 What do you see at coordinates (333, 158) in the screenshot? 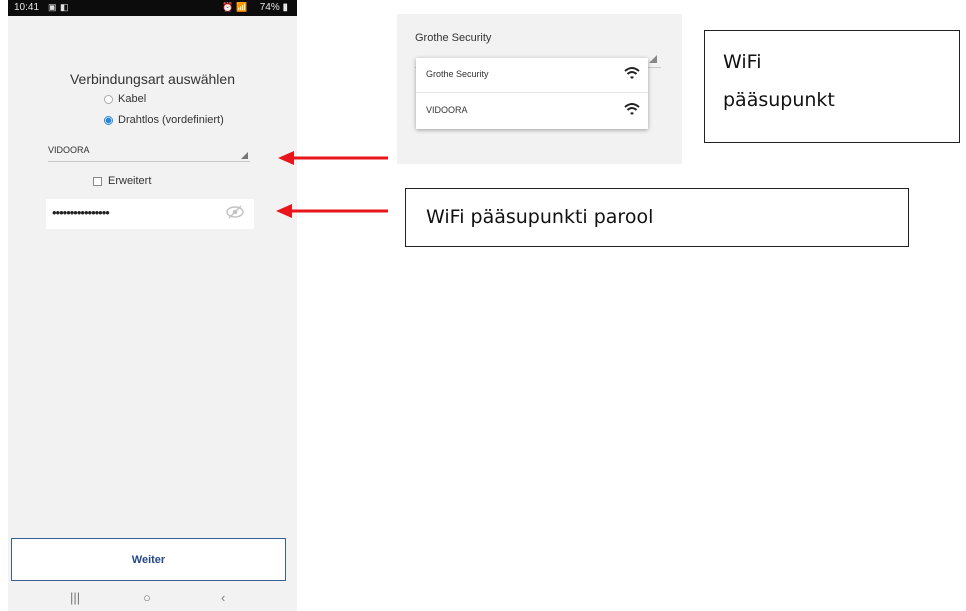
I see `arrow-to-network-select` at bounding box center [333, 158].